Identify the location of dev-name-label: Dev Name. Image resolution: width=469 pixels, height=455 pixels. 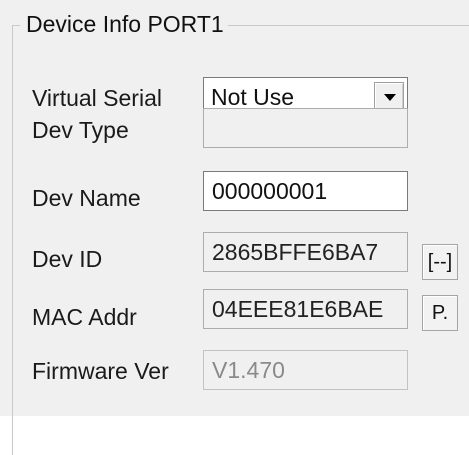
(86, 198).